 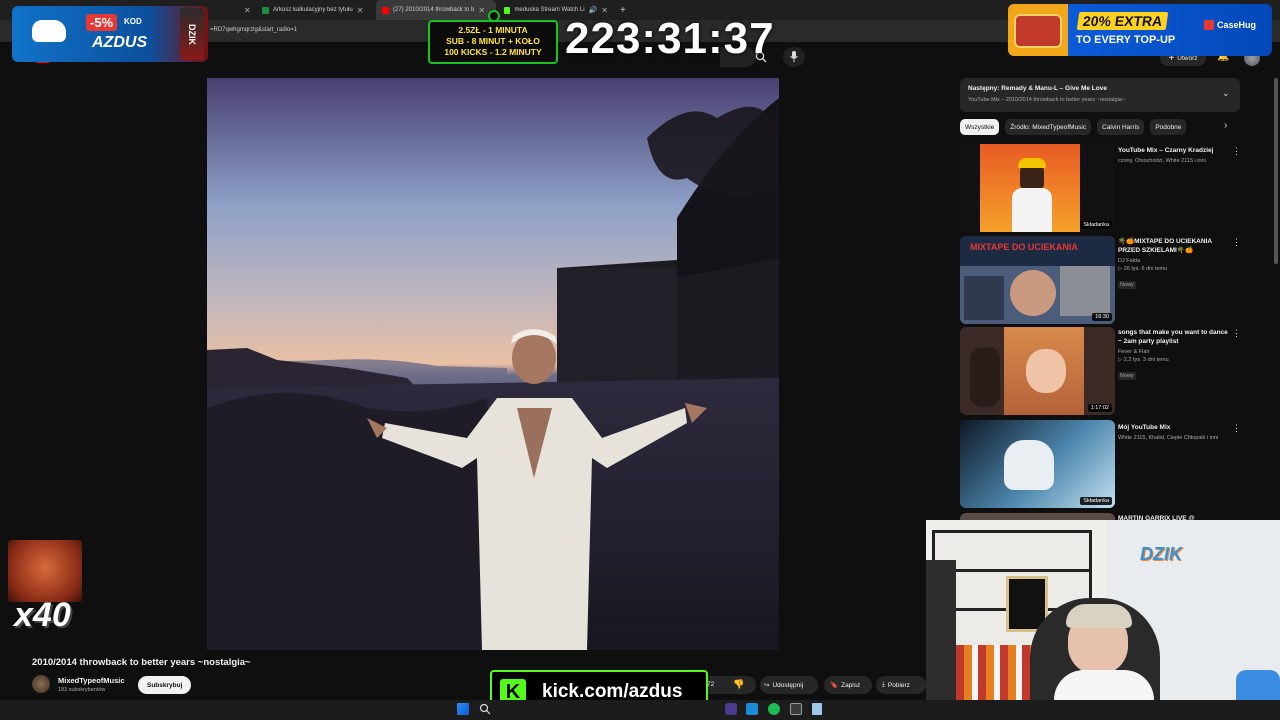 I want to click on tab-close-button: ✕, so click(x=247, y=10).